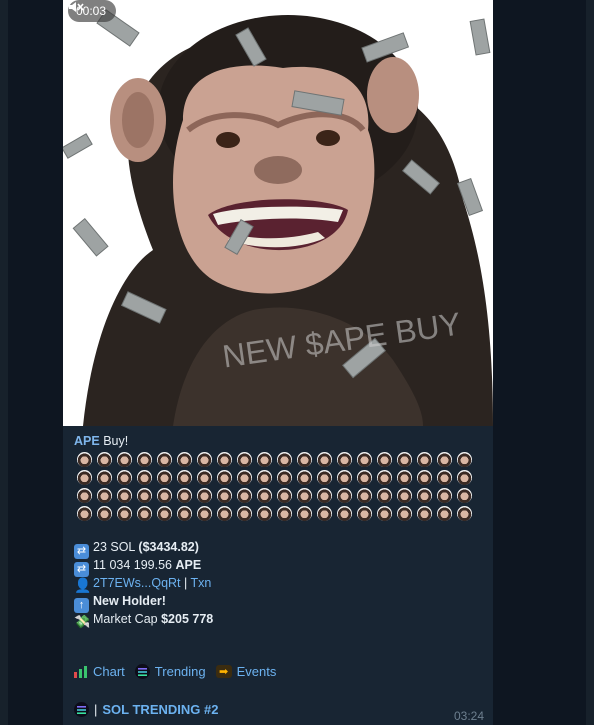 This screenshot has height=725, width=594. What do you see at coordinates (276, 486) in the screenshot?
I see `ape-emoji-grid` at bounding box center [276, 486].